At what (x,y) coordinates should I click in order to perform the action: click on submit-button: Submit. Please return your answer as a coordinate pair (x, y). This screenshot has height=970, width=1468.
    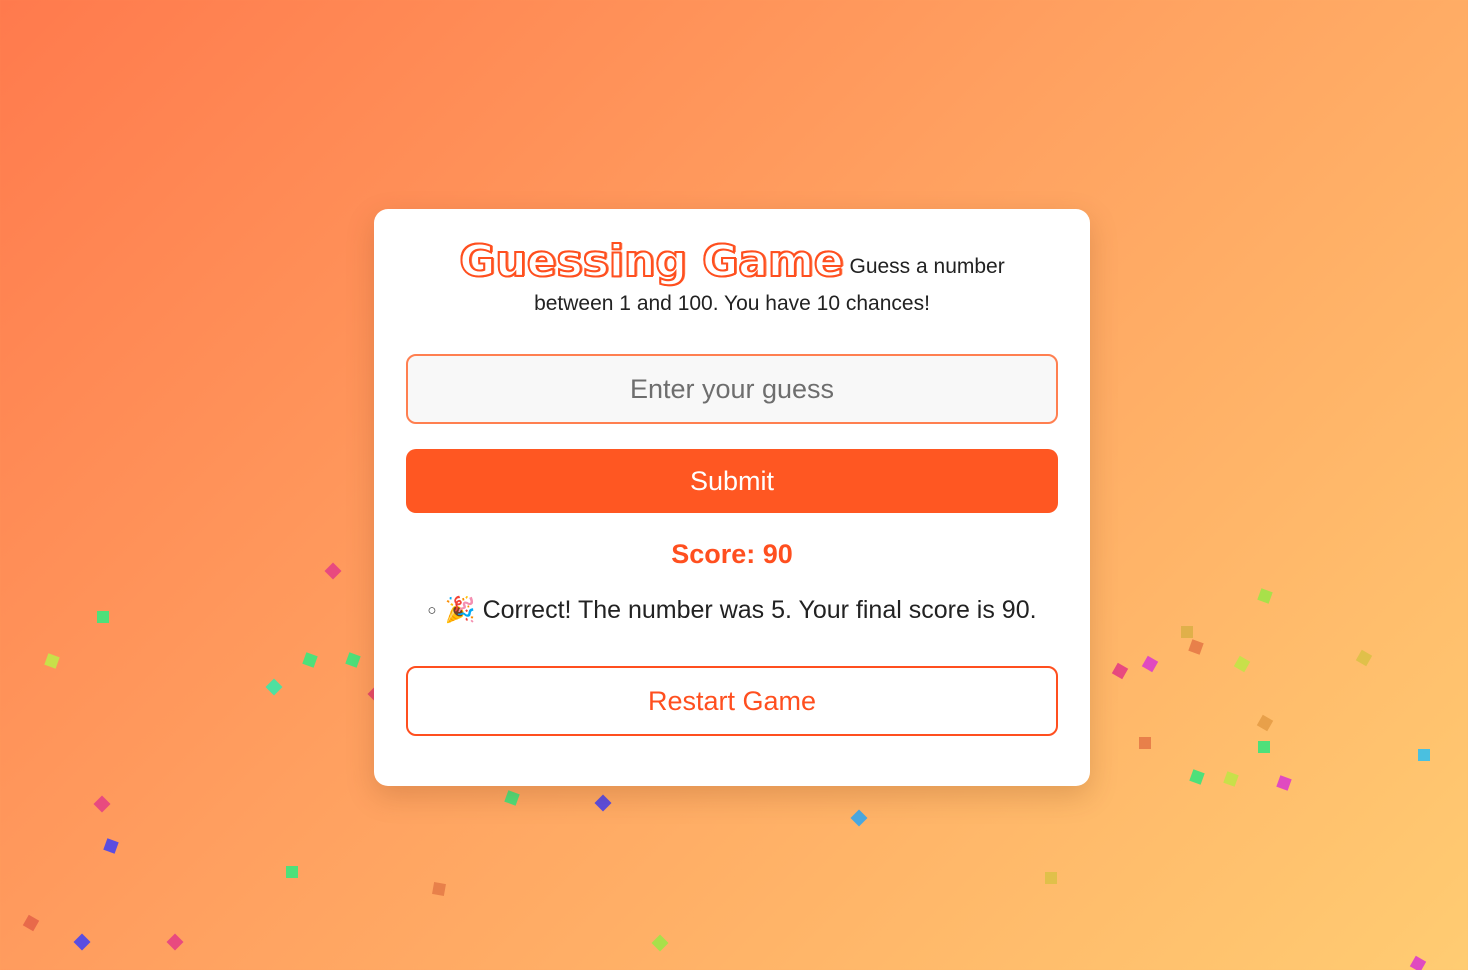
    Looking at the image, I should click on (732, 481).